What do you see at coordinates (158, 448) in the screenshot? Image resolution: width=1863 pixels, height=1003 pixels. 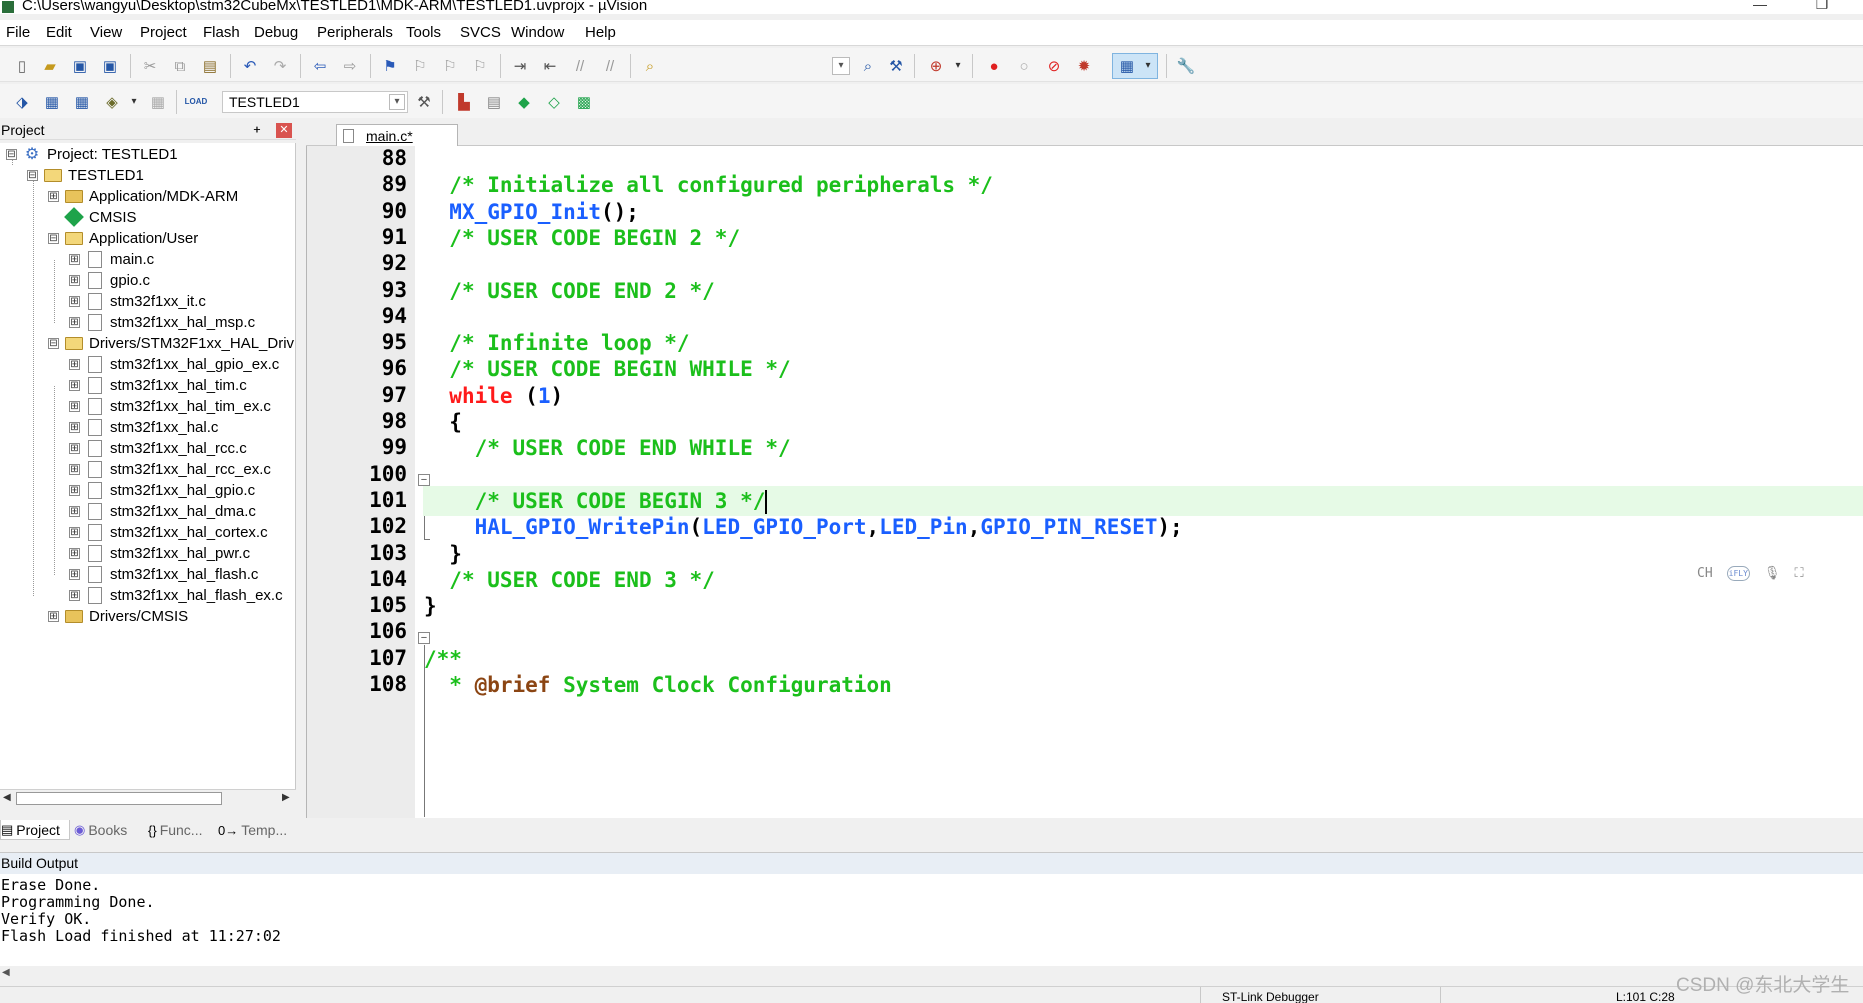 I see `tree-item: ⊞ stm32f1xx_hal_rcc.c` at bounding box center [158, 448].